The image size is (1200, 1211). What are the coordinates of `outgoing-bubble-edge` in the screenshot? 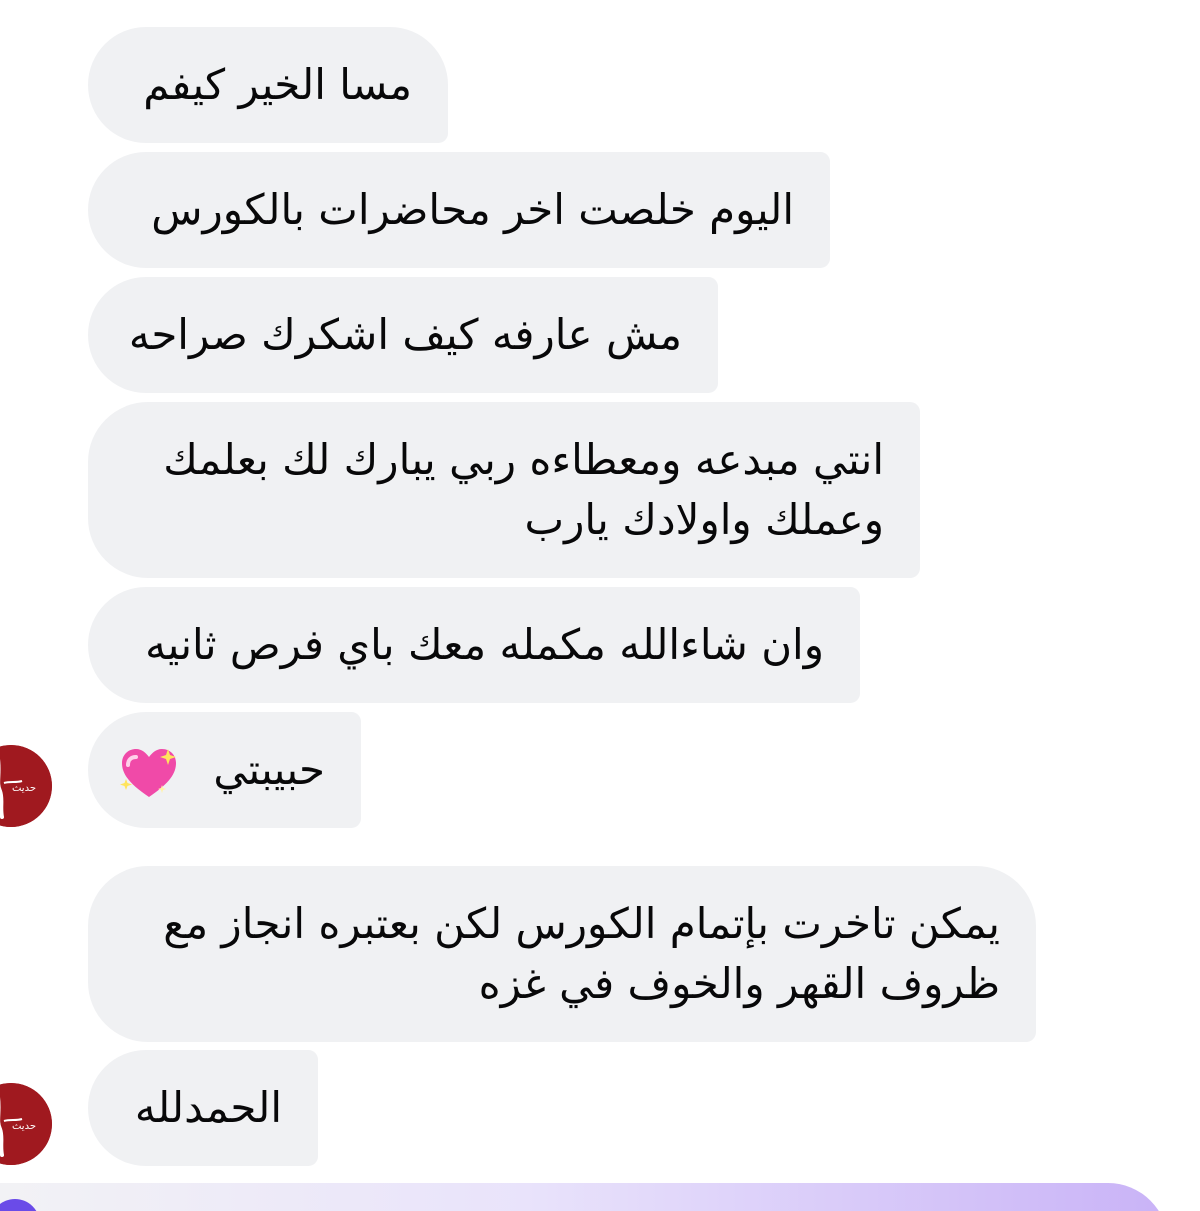 It's located at (584, 1197).